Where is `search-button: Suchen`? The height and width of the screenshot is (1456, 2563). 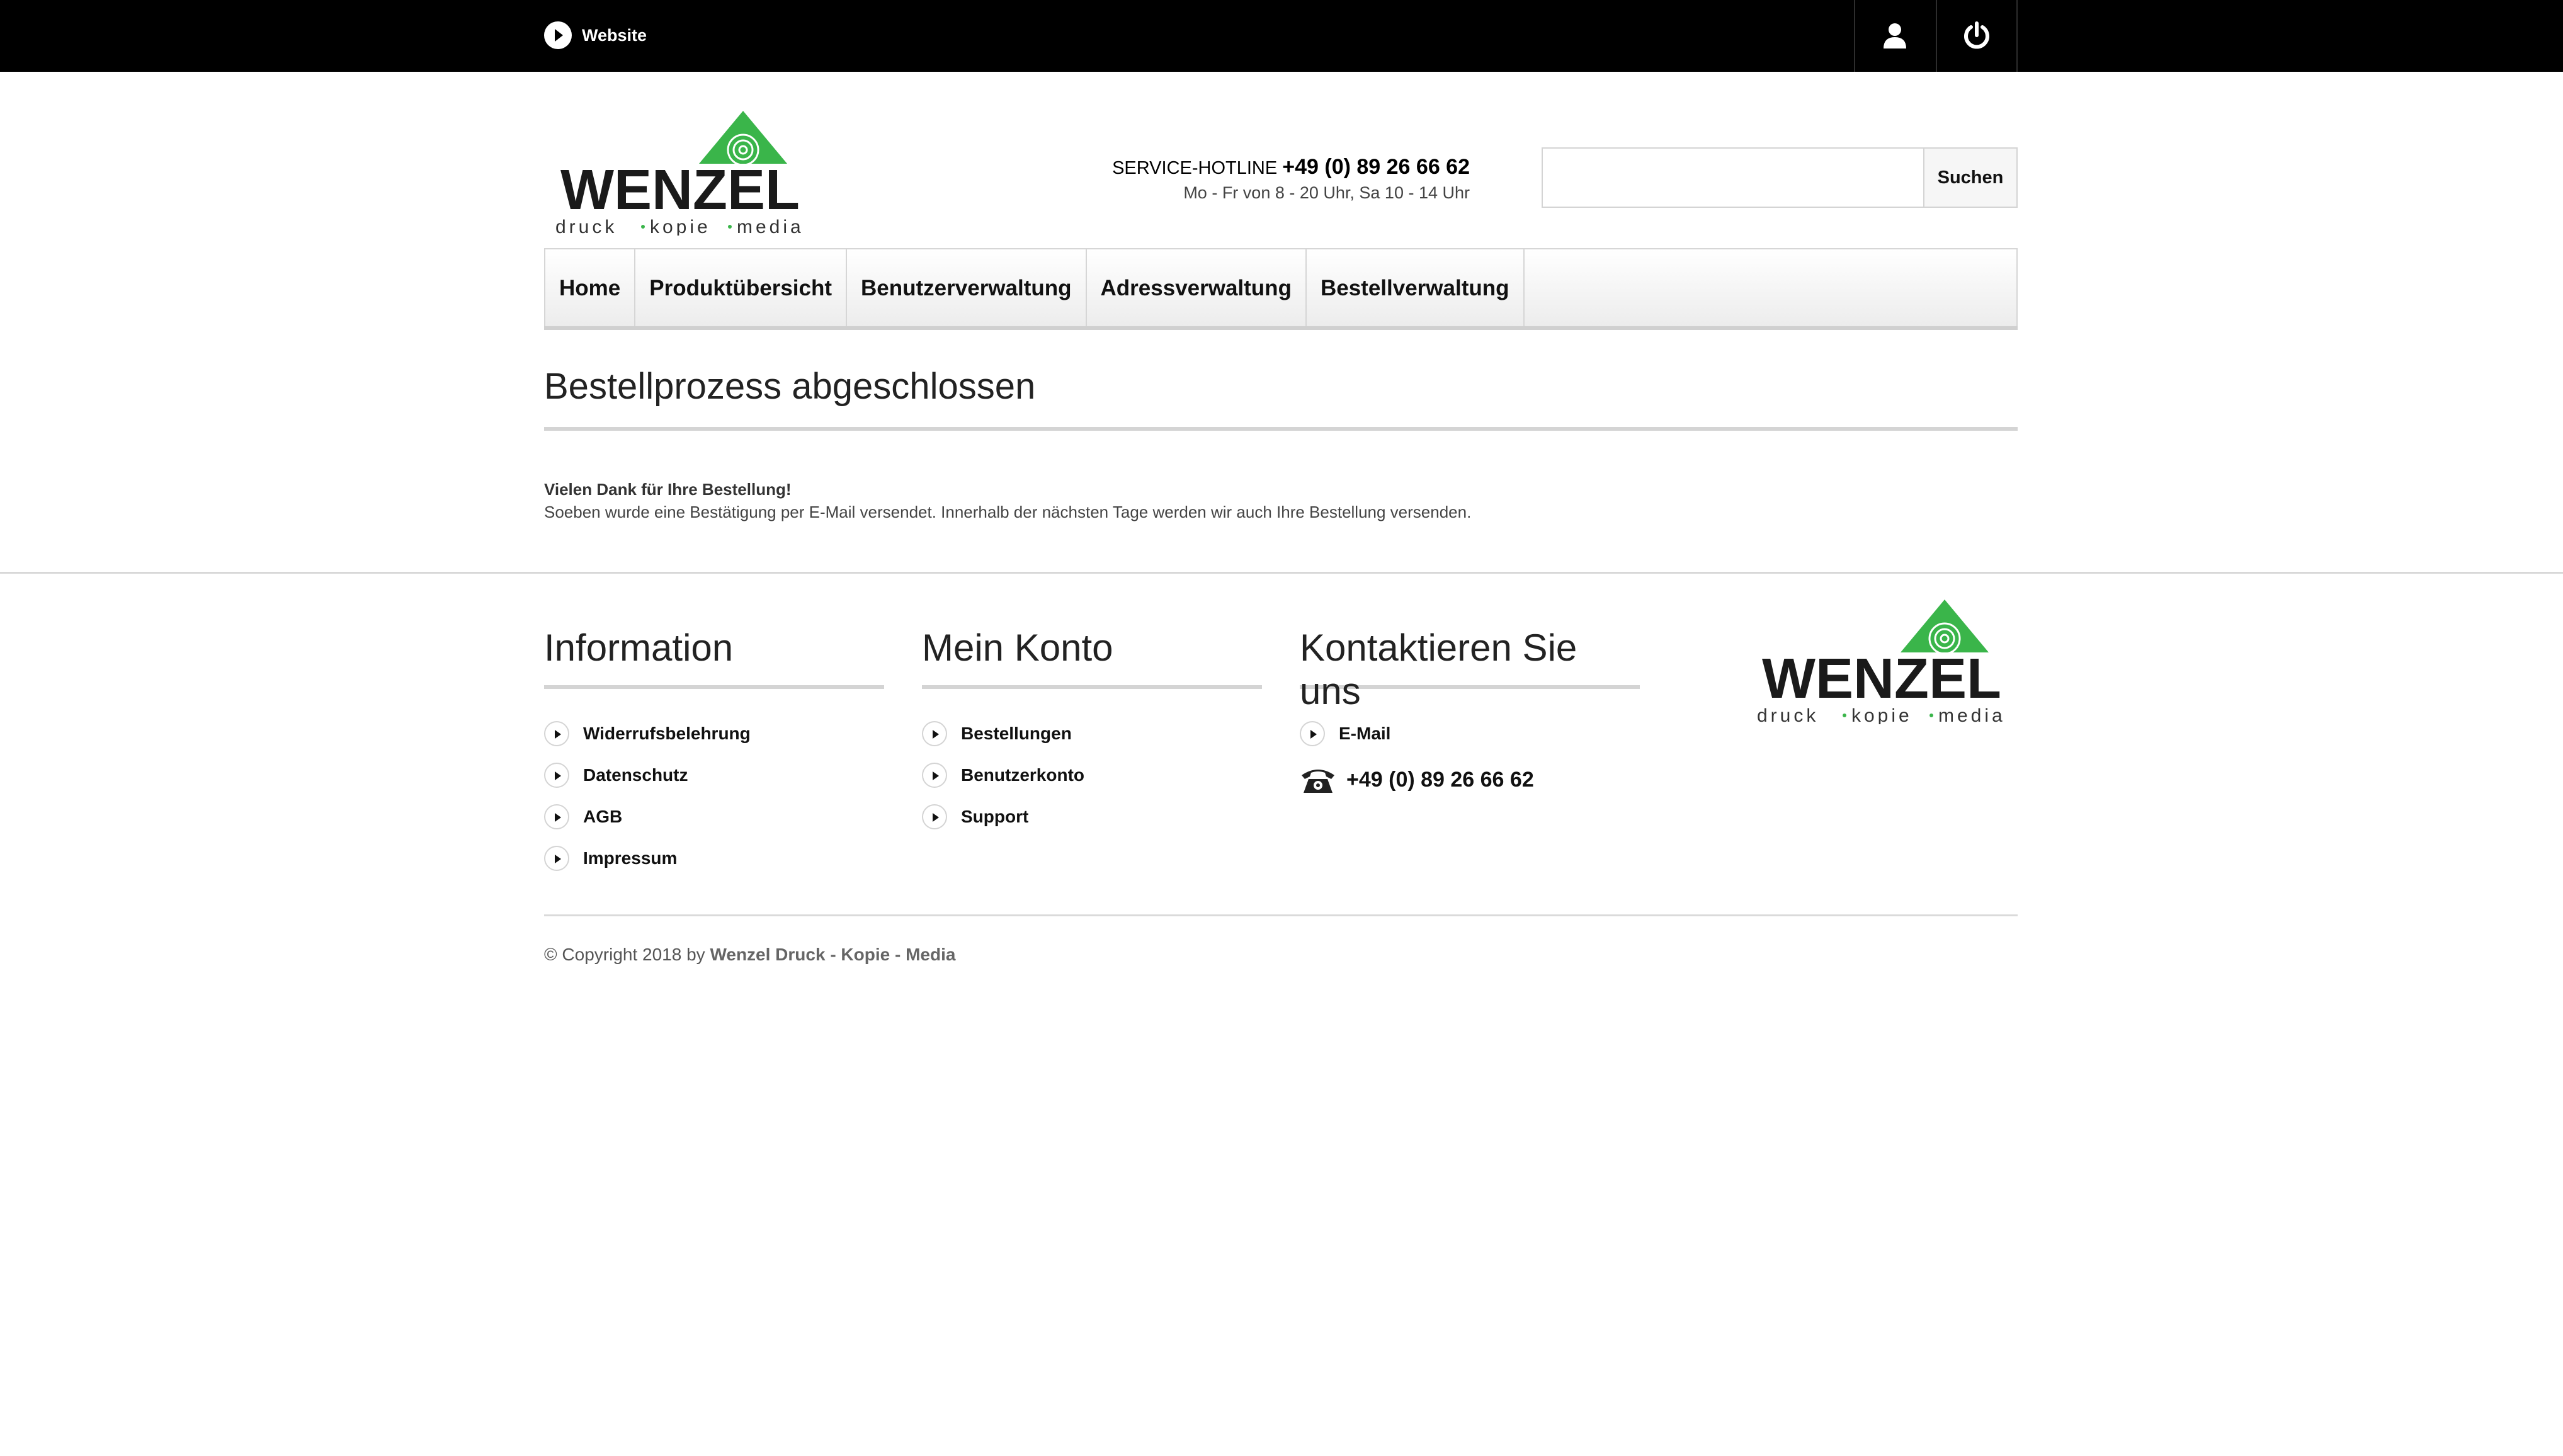 search-button: Suchen is located at coordinates (1969, 178).